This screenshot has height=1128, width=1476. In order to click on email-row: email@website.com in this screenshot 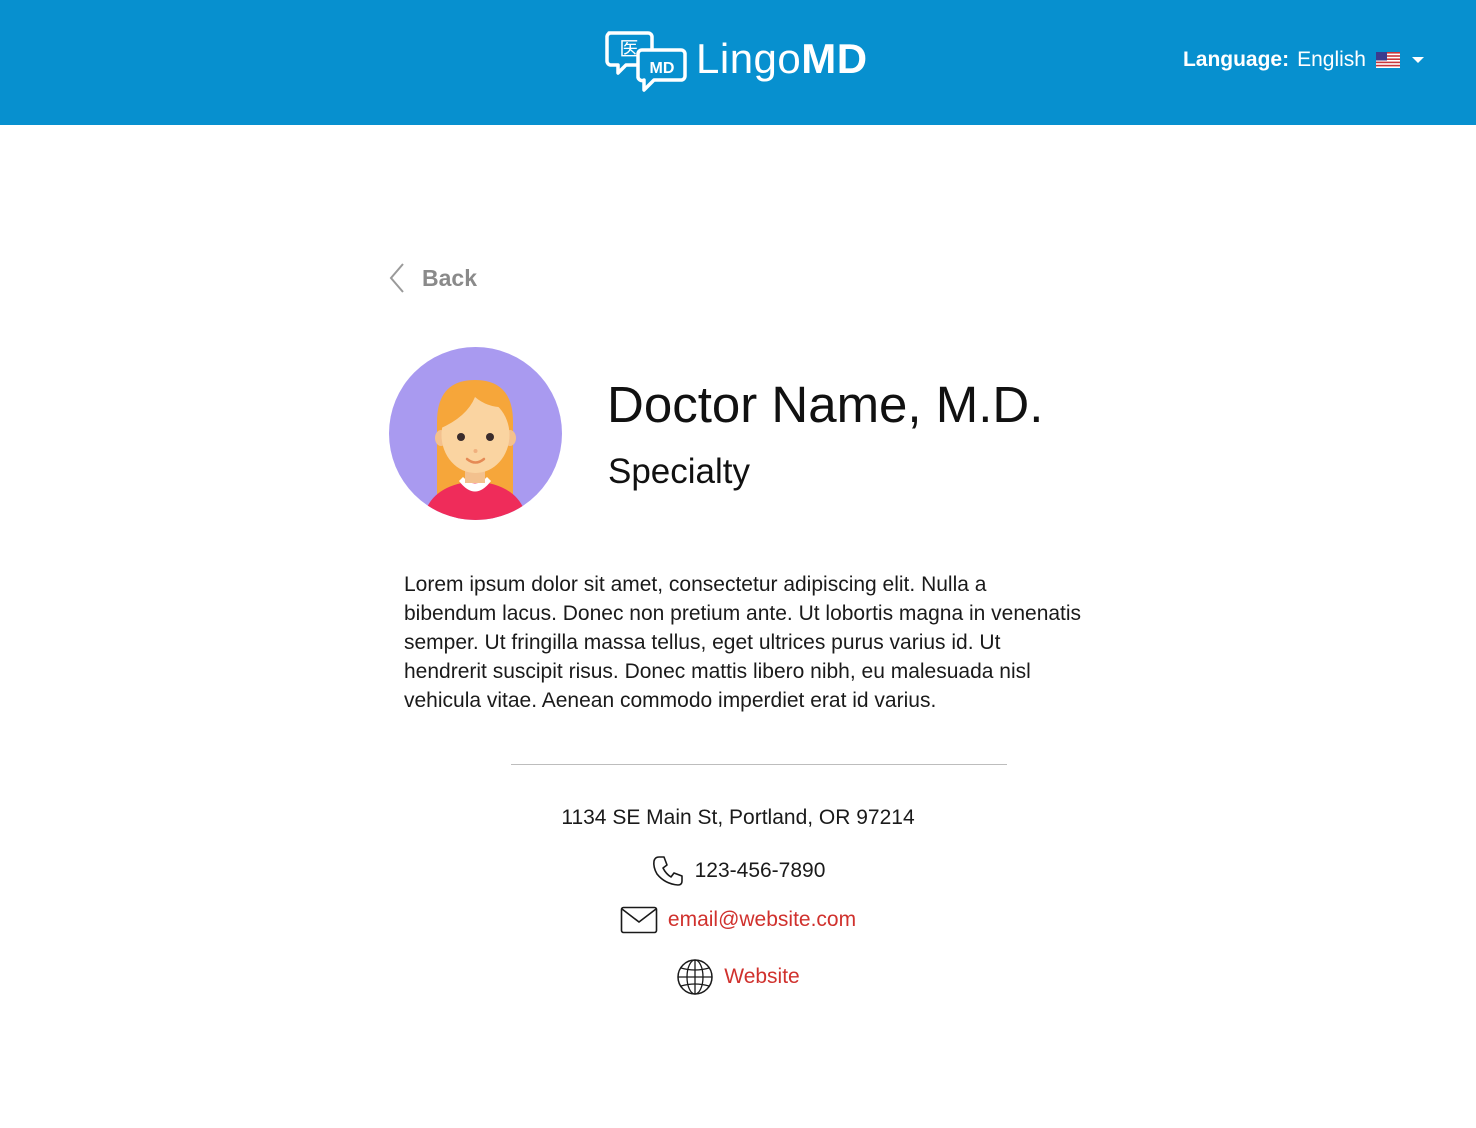, I will do `click(738, 920)`.